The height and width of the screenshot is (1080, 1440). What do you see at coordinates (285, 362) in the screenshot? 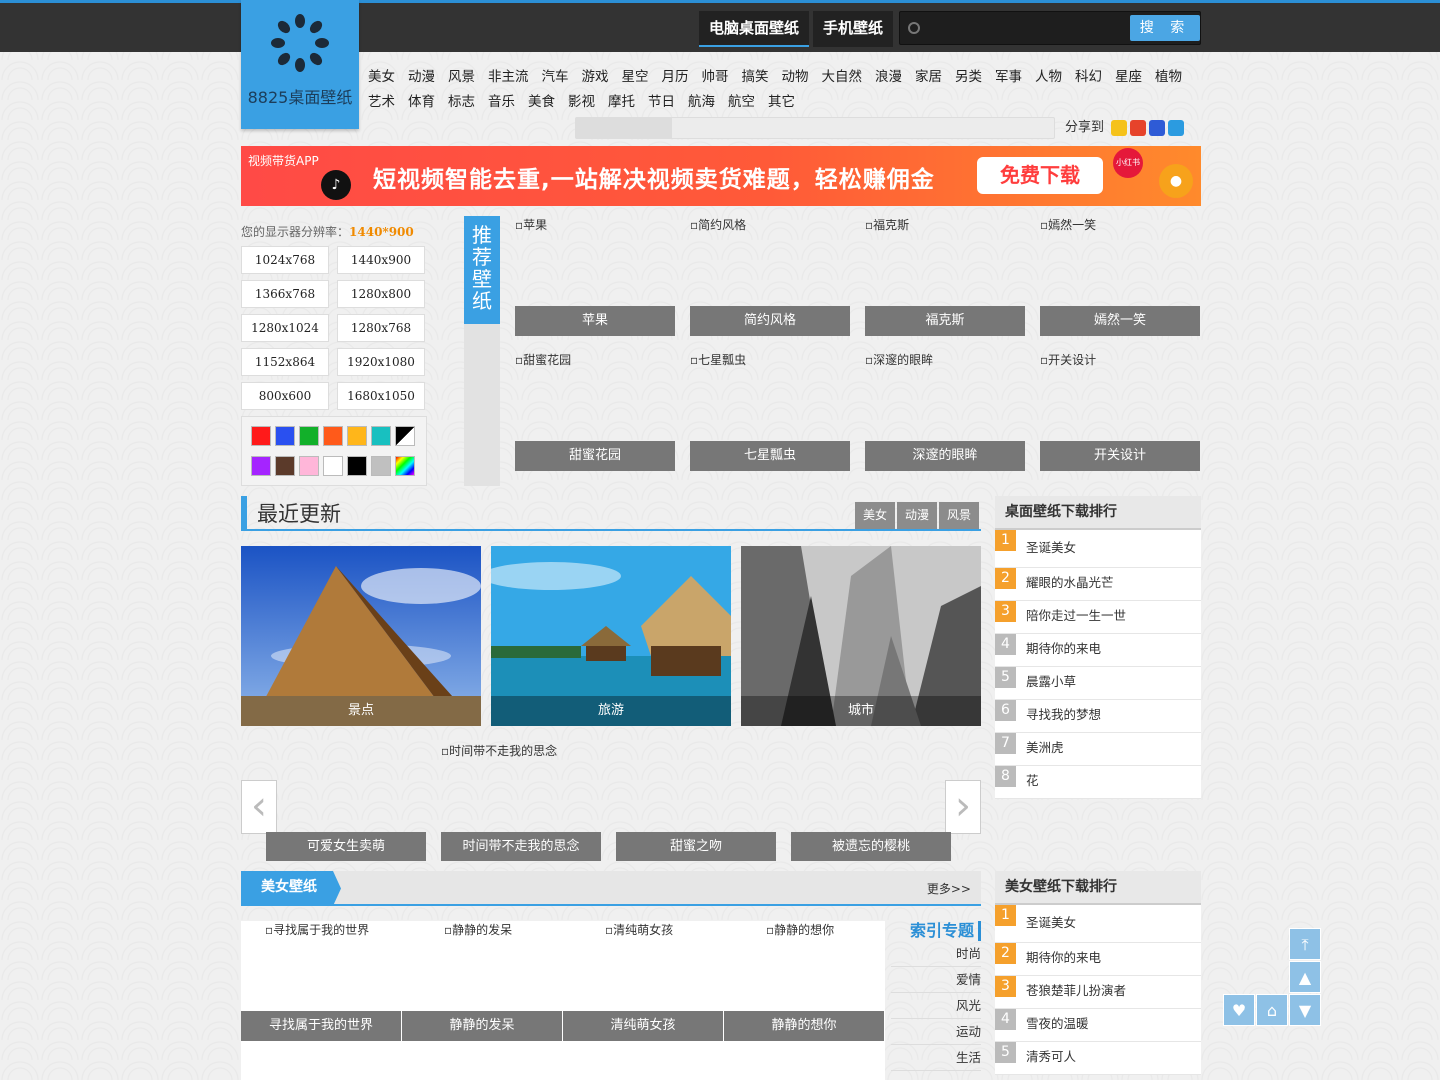
I see `res-option: 1152x864` at bounding box center [285, 362].